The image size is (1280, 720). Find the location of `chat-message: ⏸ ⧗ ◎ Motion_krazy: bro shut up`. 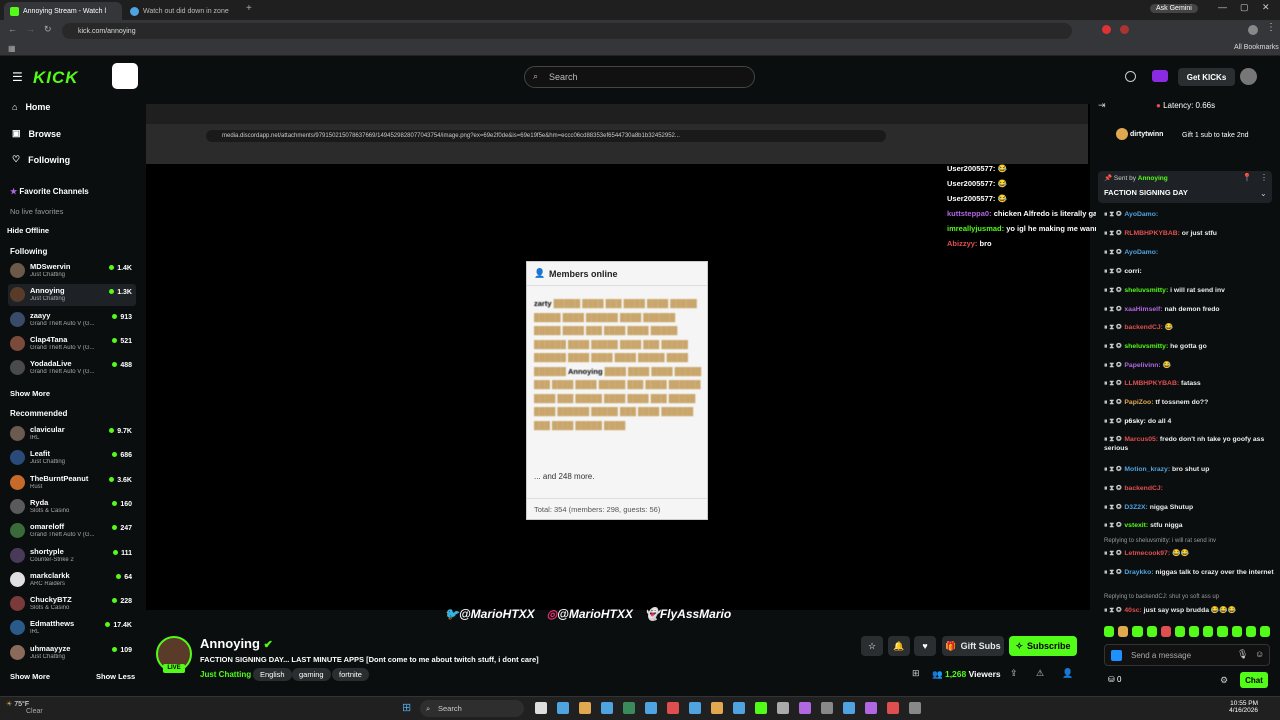

chat-message: ⏸ ⧗ ◎ Motion_krazy: bro shut up is located at coordinates (1189, 469).